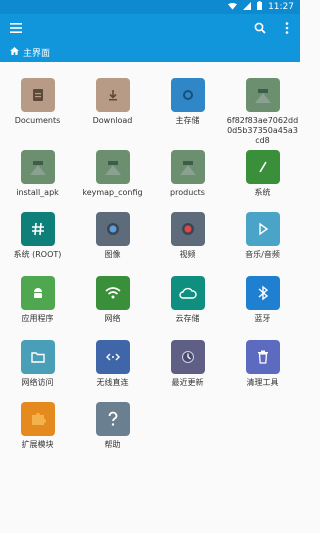  I want to click on wifi-icon, so click(112, 293).